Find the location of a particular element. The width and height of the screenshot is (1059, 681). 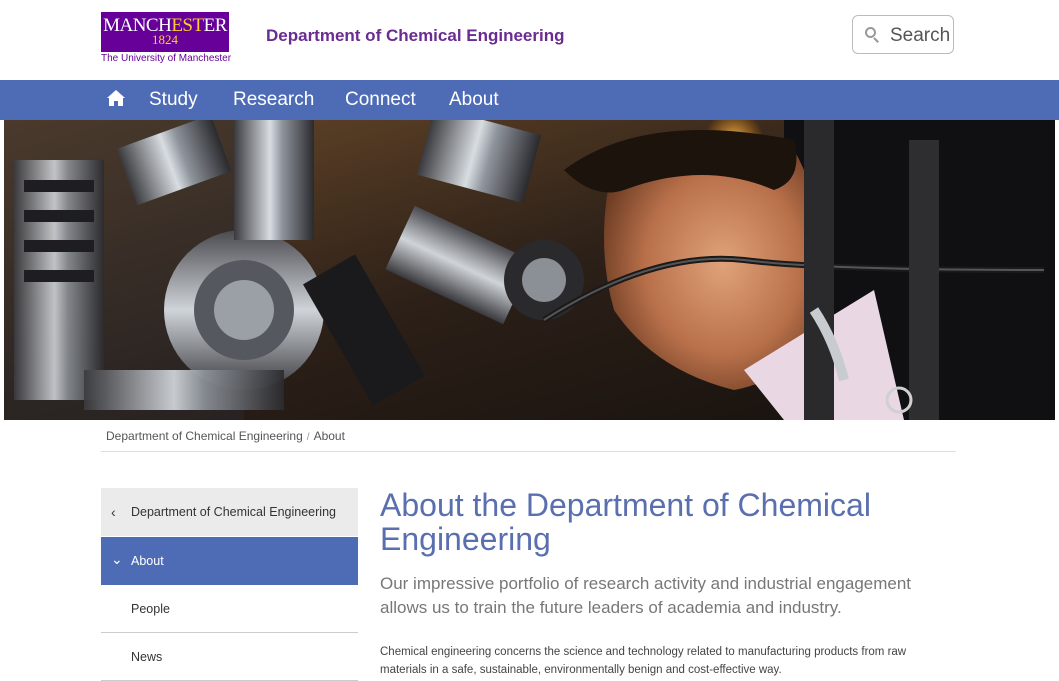

sidebar-item-label: Department of Chemical Engineering is located at coordinates (233, 512).